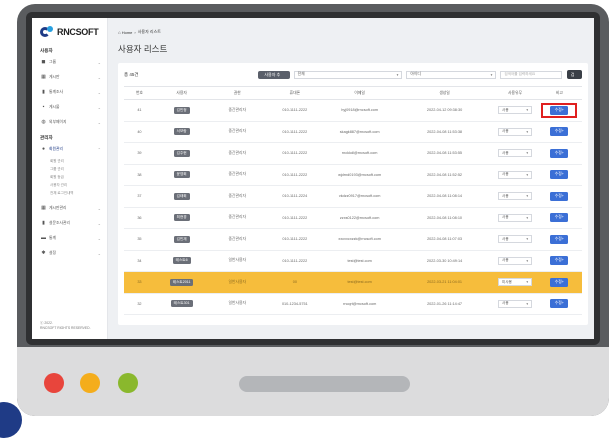 This screenshot has height=438, width=613. I want to click on sidebar-item: ▦ 게시판 ⌄, so click(69, 77).